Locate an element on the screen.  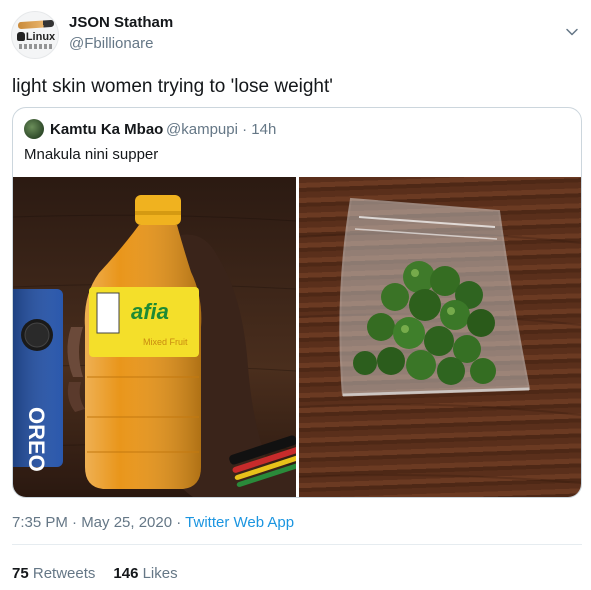
oreo-package: OREO is located at coordinates (38, 380).